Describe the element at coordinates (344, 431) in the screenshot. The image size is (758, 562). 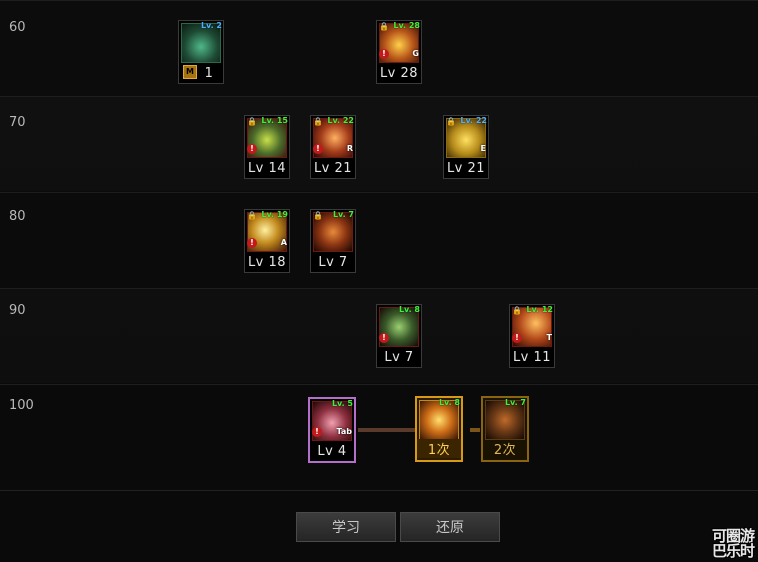
I see `hotkey-label: Tab` at that location.